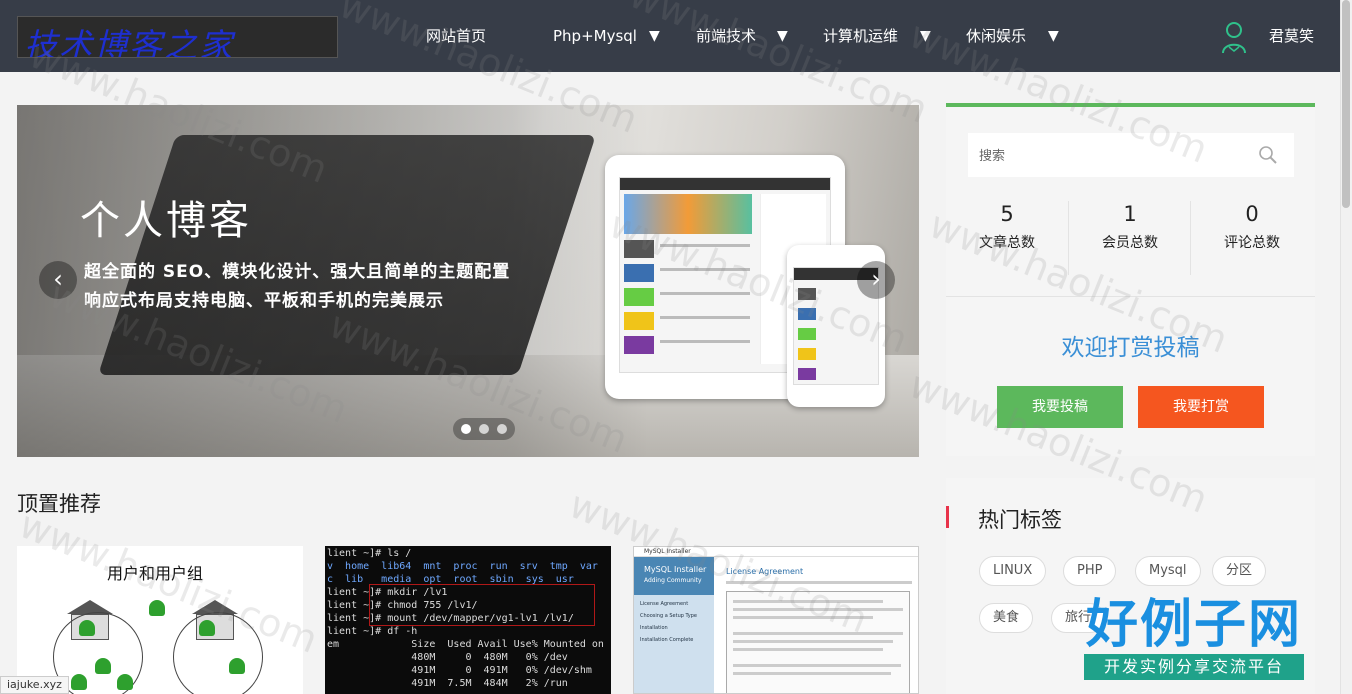  I want to click on terminal-line: lient ~]# df -h, so click(372, 631).